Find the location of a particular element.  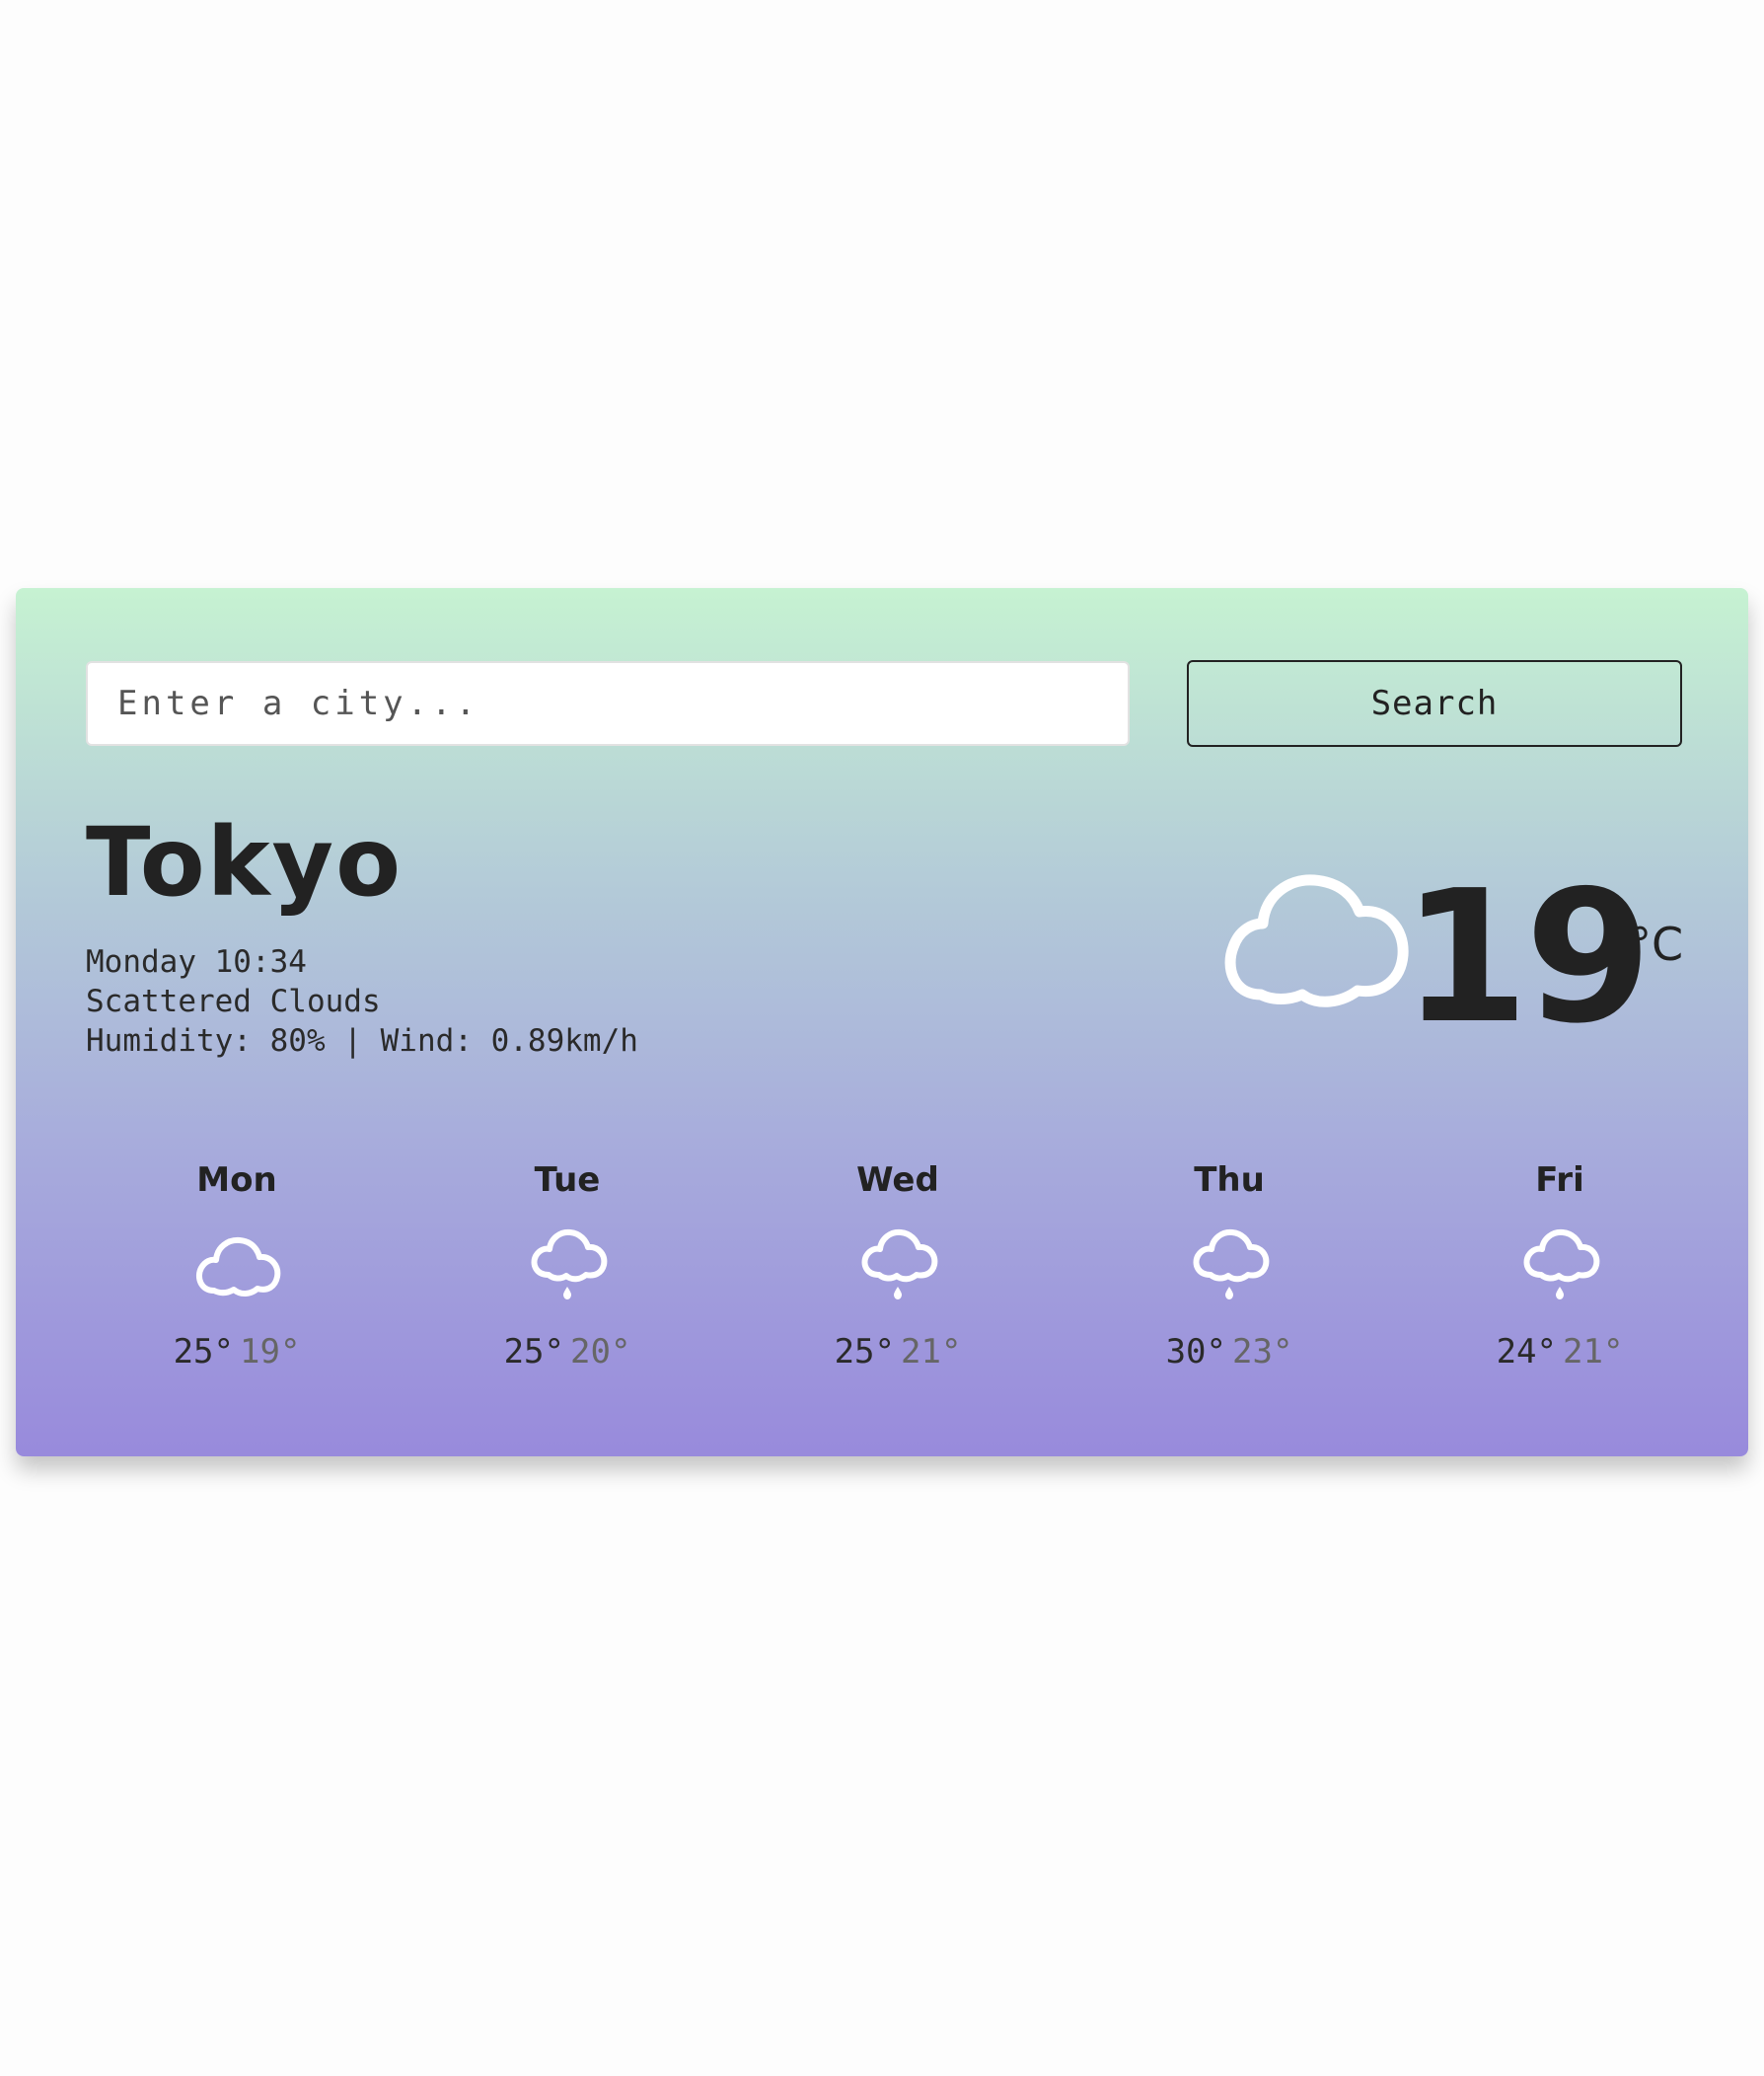

forecast-day-name: Tue is located at coordinates (568, 1180).